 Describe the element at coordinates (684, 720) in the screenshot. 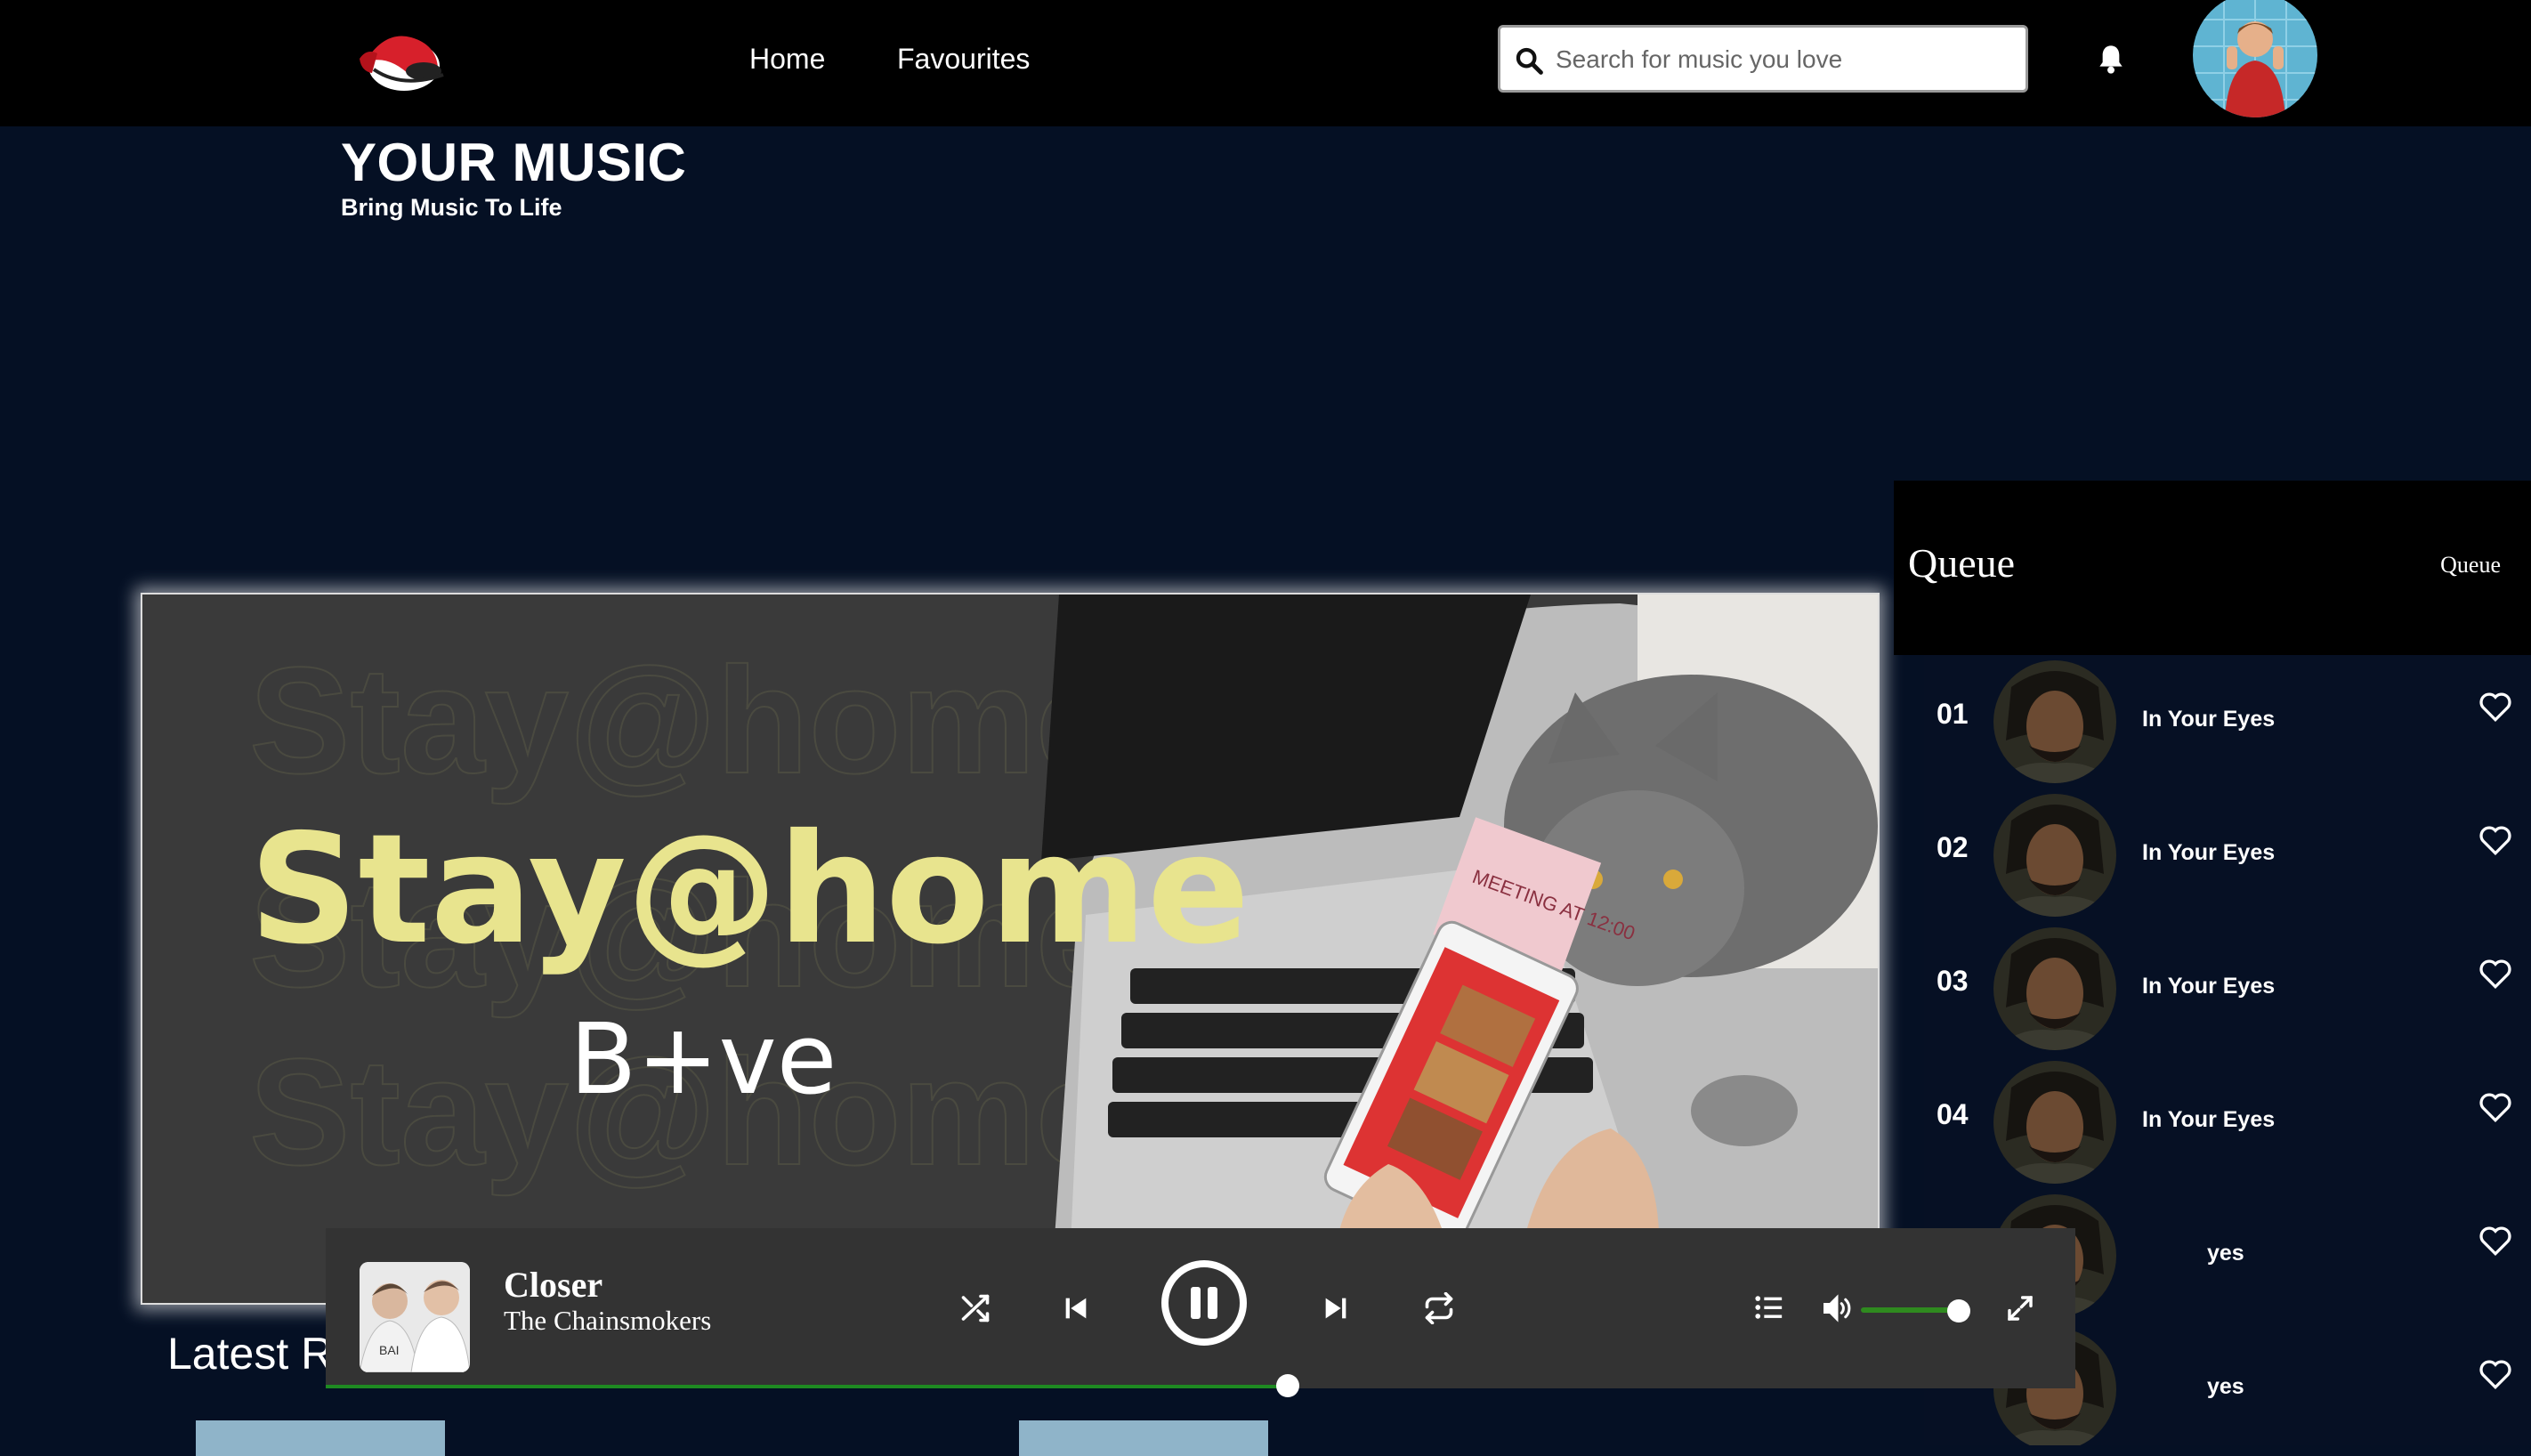

I see `svg-text: Stay@home` at that location.